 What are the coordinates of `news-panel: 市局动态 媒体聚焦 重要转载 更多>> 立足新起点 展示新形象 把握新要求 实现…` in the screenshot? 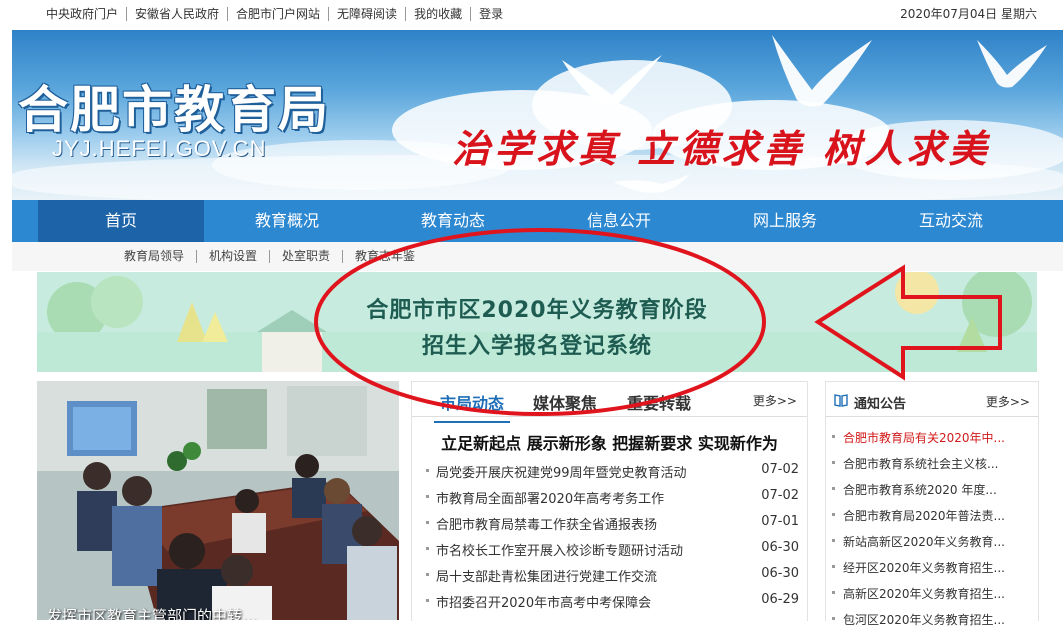 It's located at (609, 501).